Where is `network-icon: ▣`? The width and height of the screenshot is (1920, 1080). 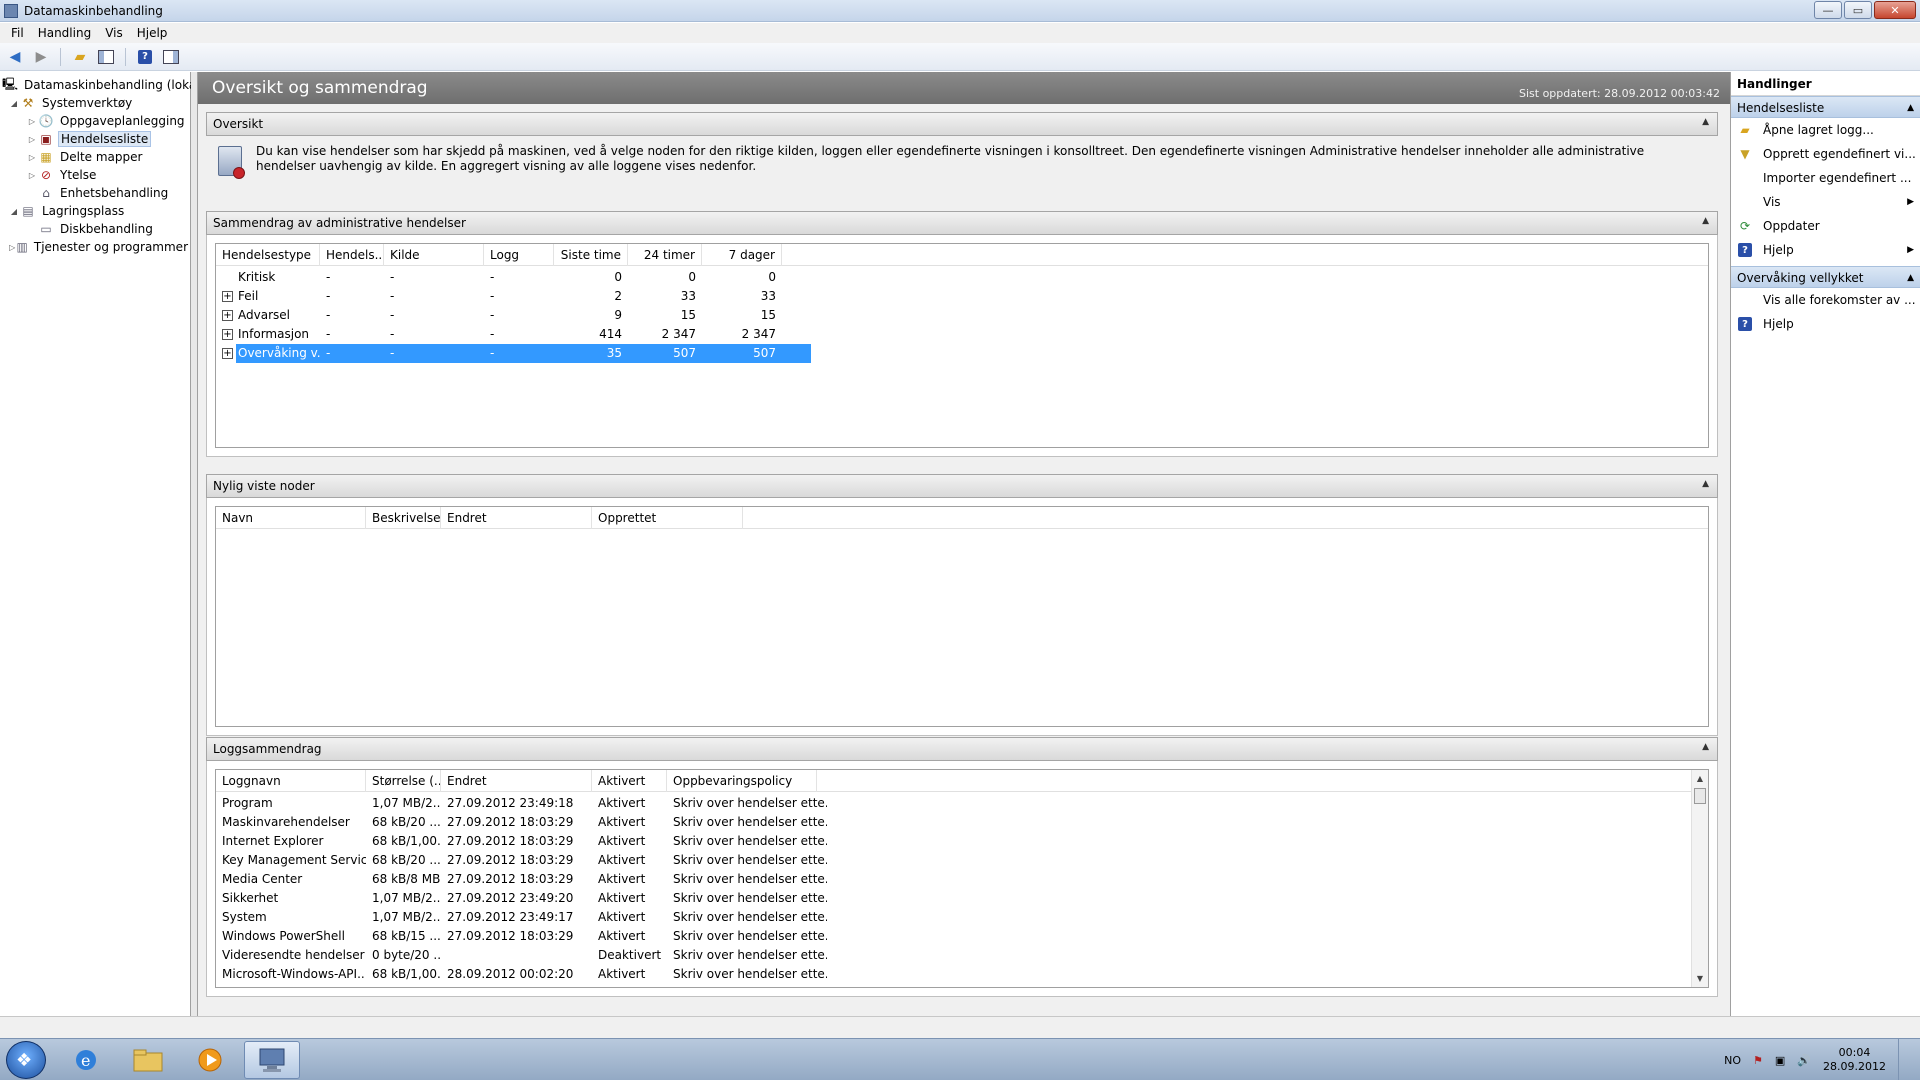 network-icon: ▣ is located at coordinates (1780, 1060).